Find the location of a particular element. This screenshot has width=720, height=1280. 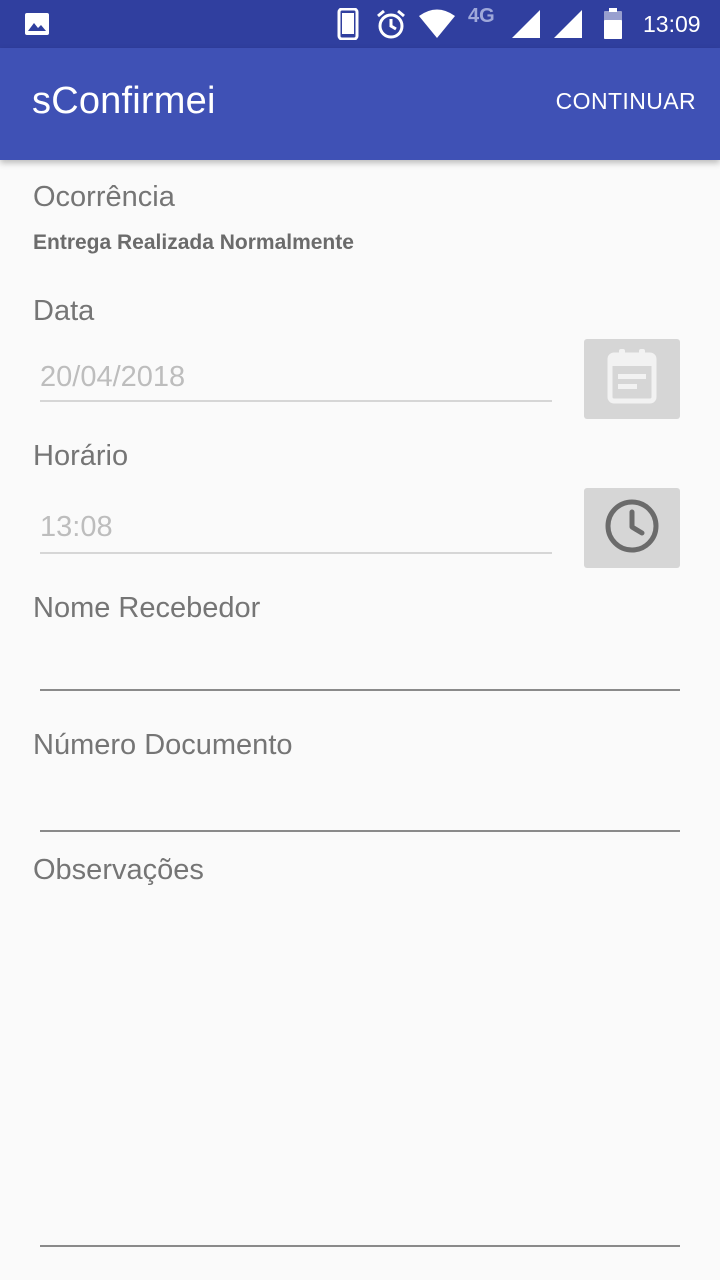

app-title: sConfirmei is located at coordinates (124, 101).